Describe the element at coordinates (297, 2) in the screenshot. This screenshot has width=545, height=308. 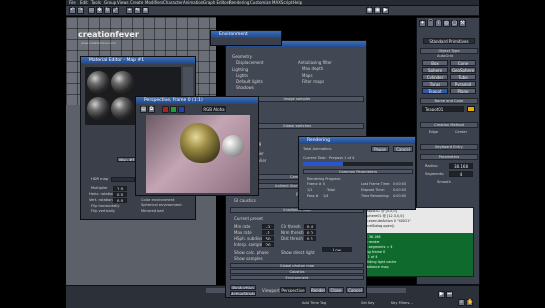
I see `menu-help: Help` at that location.